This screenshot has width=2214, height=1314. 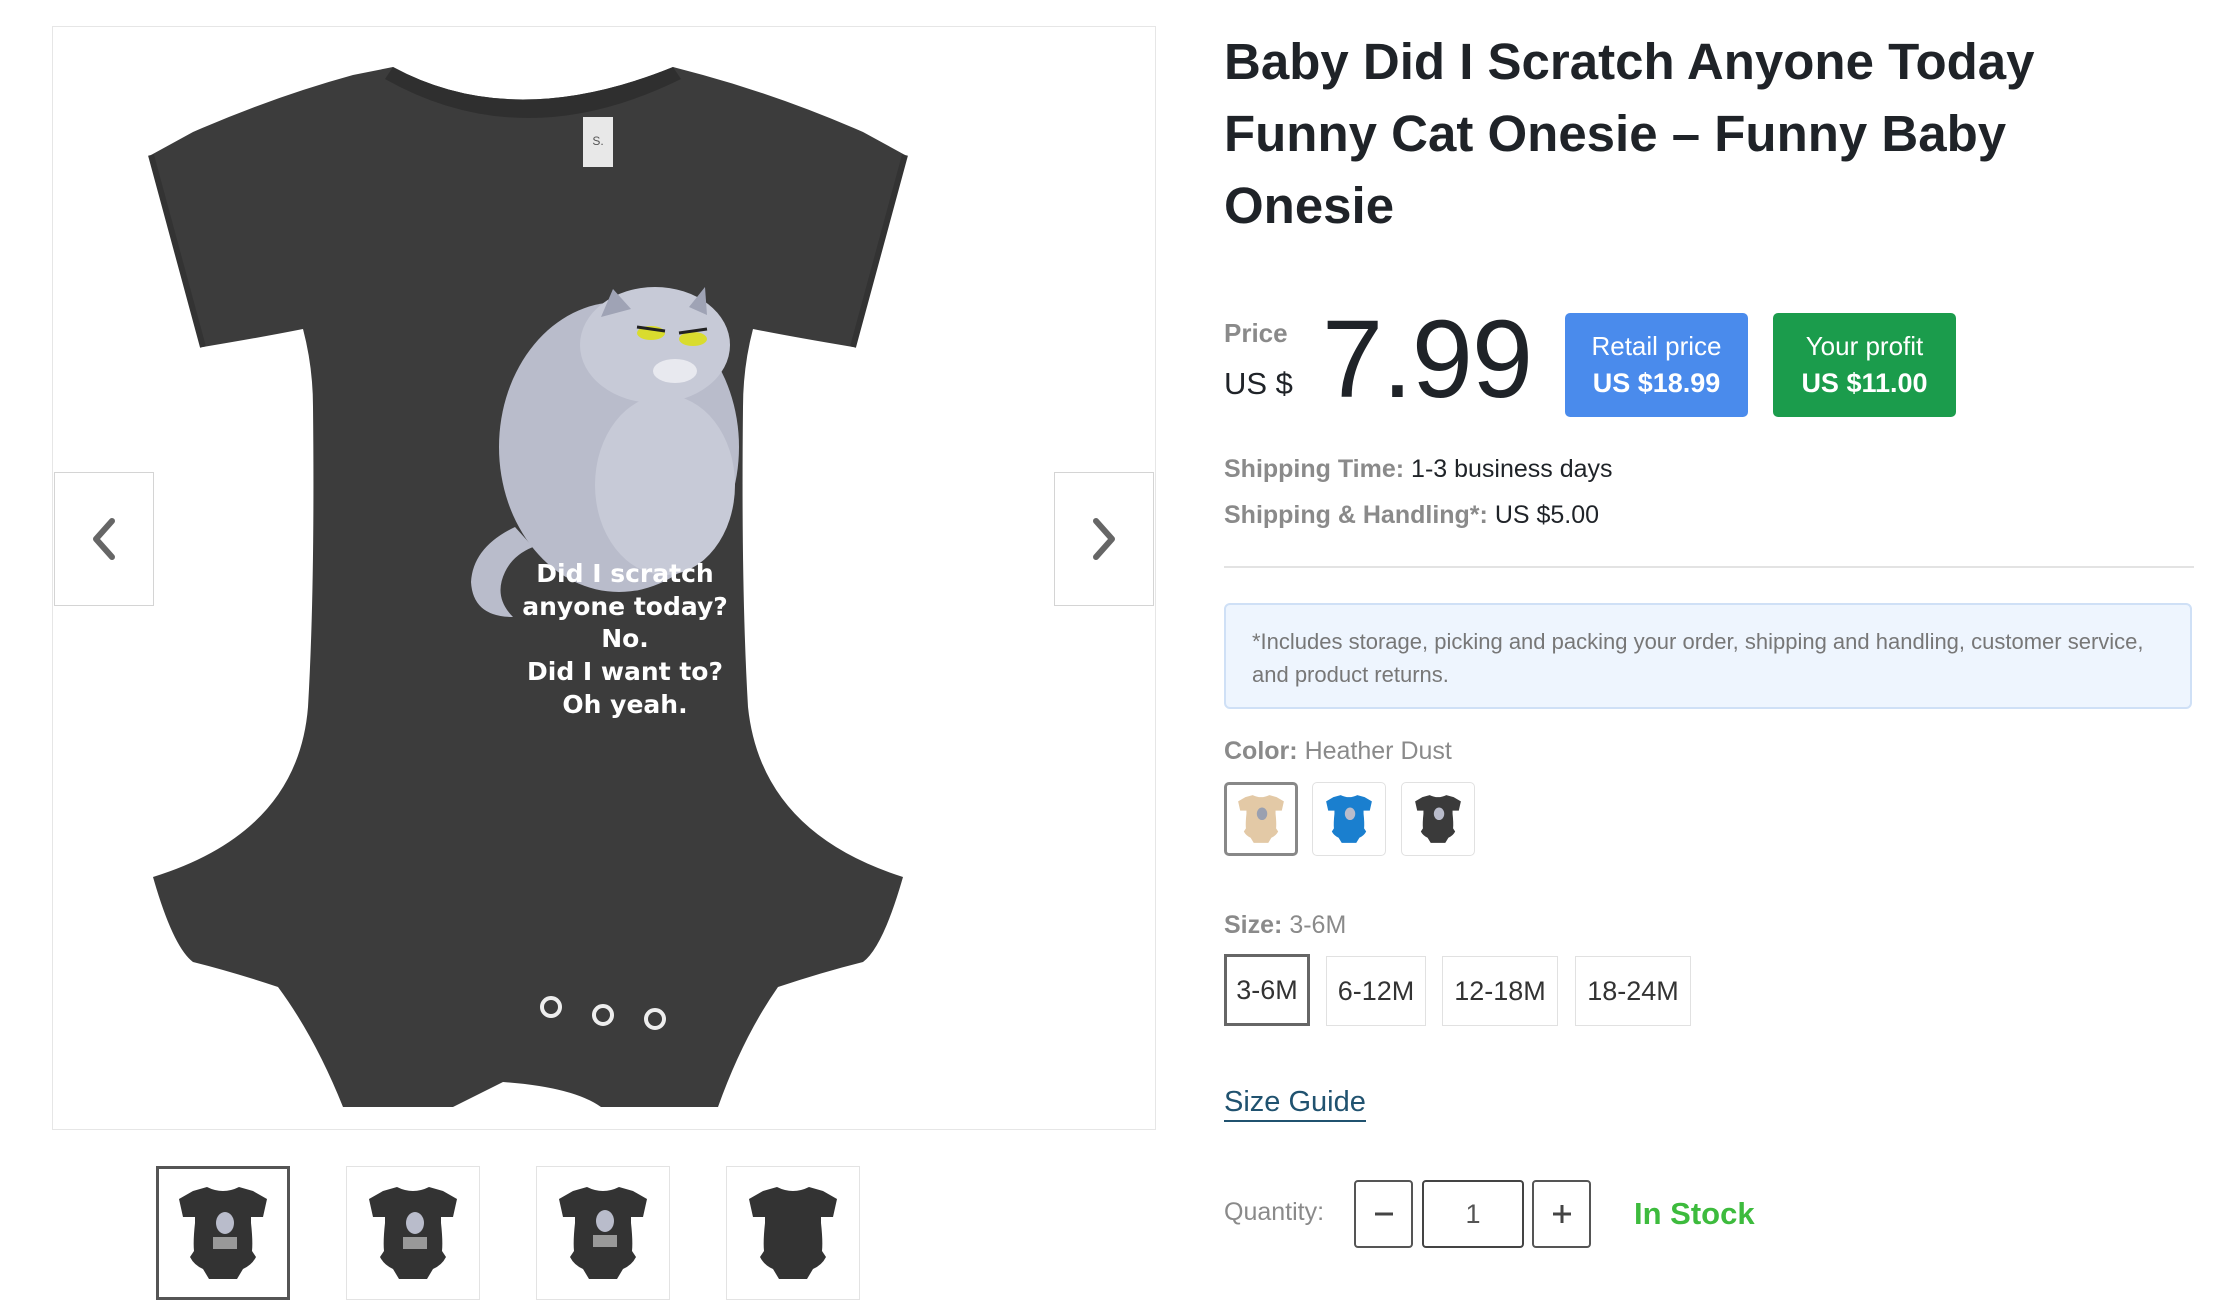 I want to click on print-text-line: No., so click(x=625, y=638).